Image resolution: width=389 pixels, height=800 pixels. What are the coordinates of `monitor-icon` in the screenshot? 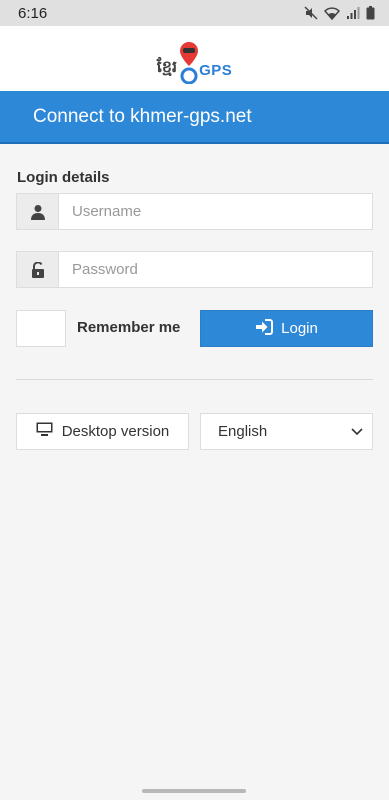 It's located at (44, 431).